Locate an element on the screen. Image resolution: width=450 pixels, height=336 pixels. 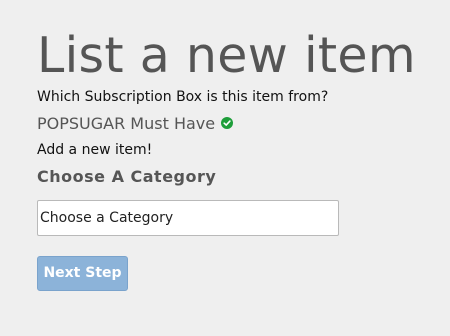
category-heading: Choose A Category is located at coordinates (127, 176).